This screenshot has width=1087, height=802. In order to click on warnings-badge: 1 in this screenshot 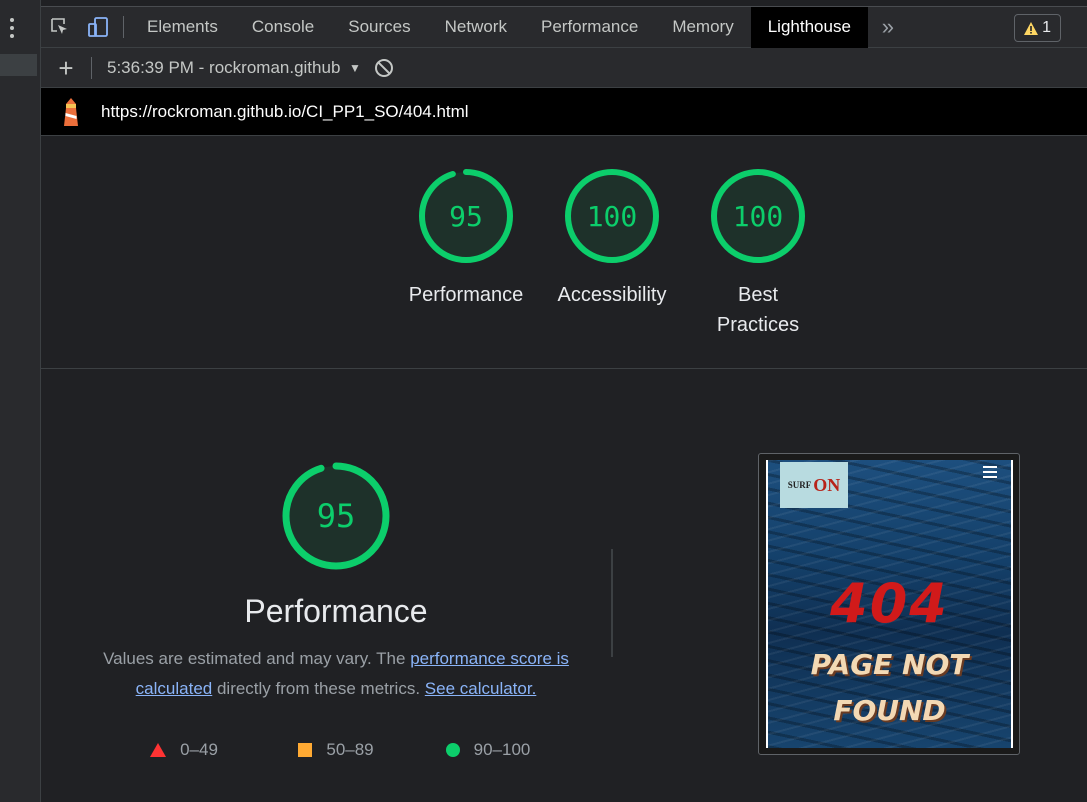, I will do `click(1037, 28)`.